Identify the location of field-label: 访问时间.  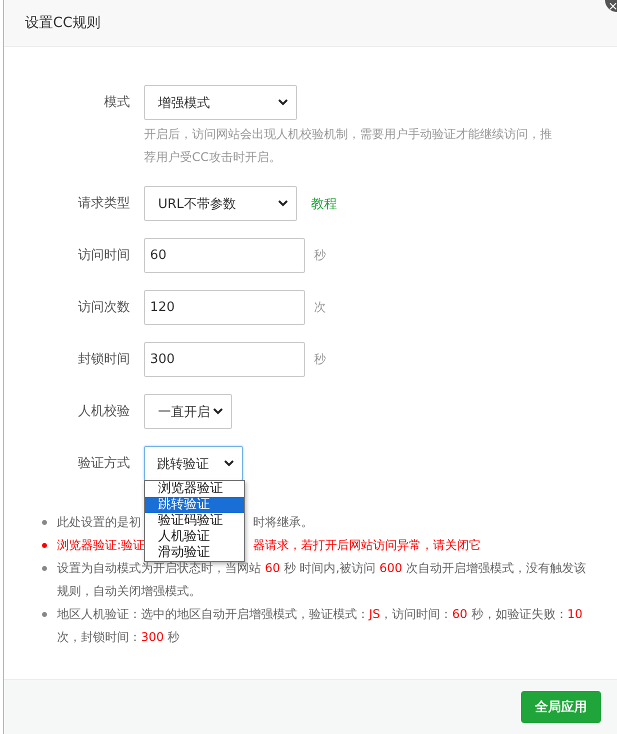
(104, 256).